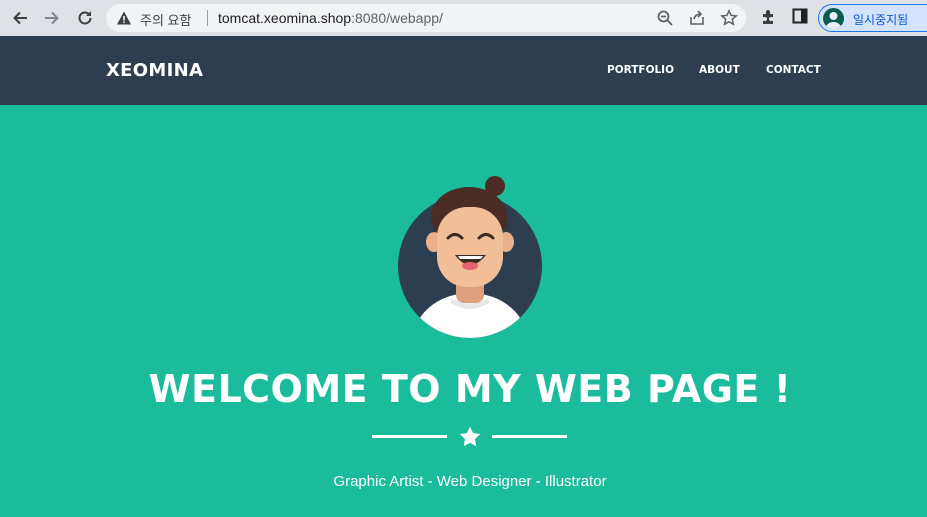 This screenshot has width=927, height=517. I want to click on page-title: WELCOME TO MY WEB PAGE !, so click(470, 389).